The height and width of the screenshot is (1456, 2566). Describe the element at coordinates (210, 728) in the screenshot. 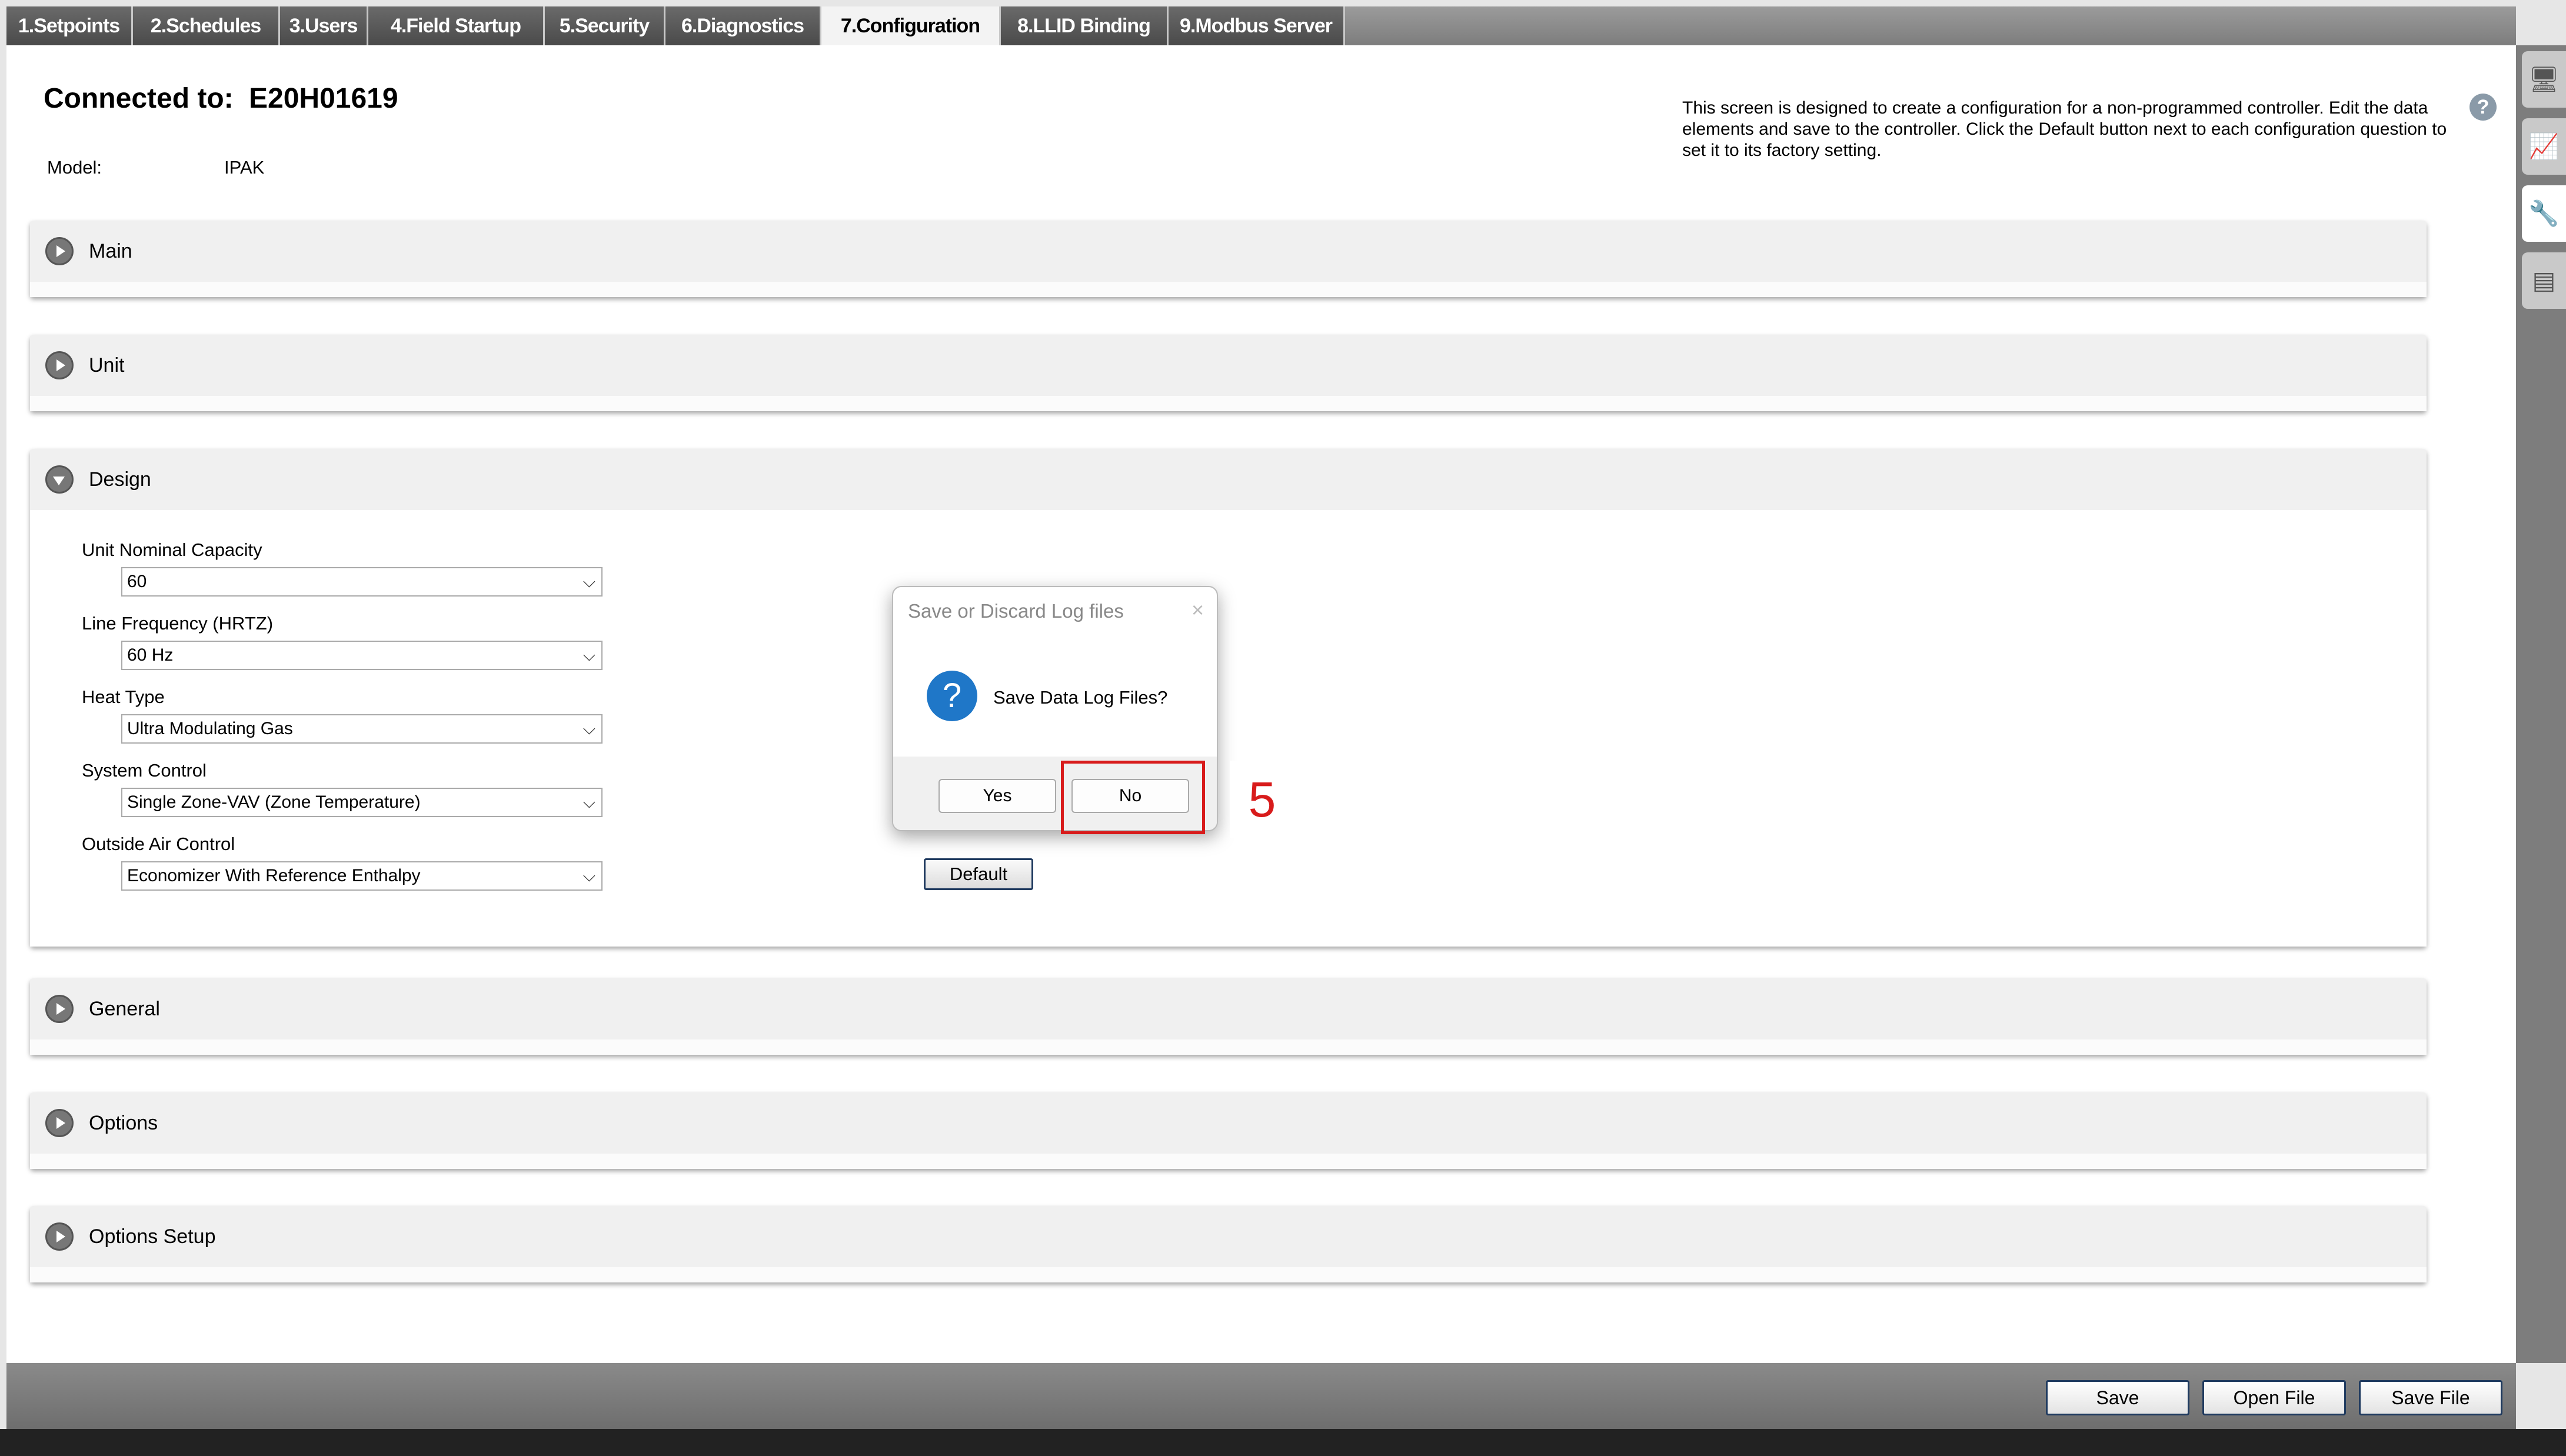

I see `heat-type-value: Ultra Modulating Gas` at that location.